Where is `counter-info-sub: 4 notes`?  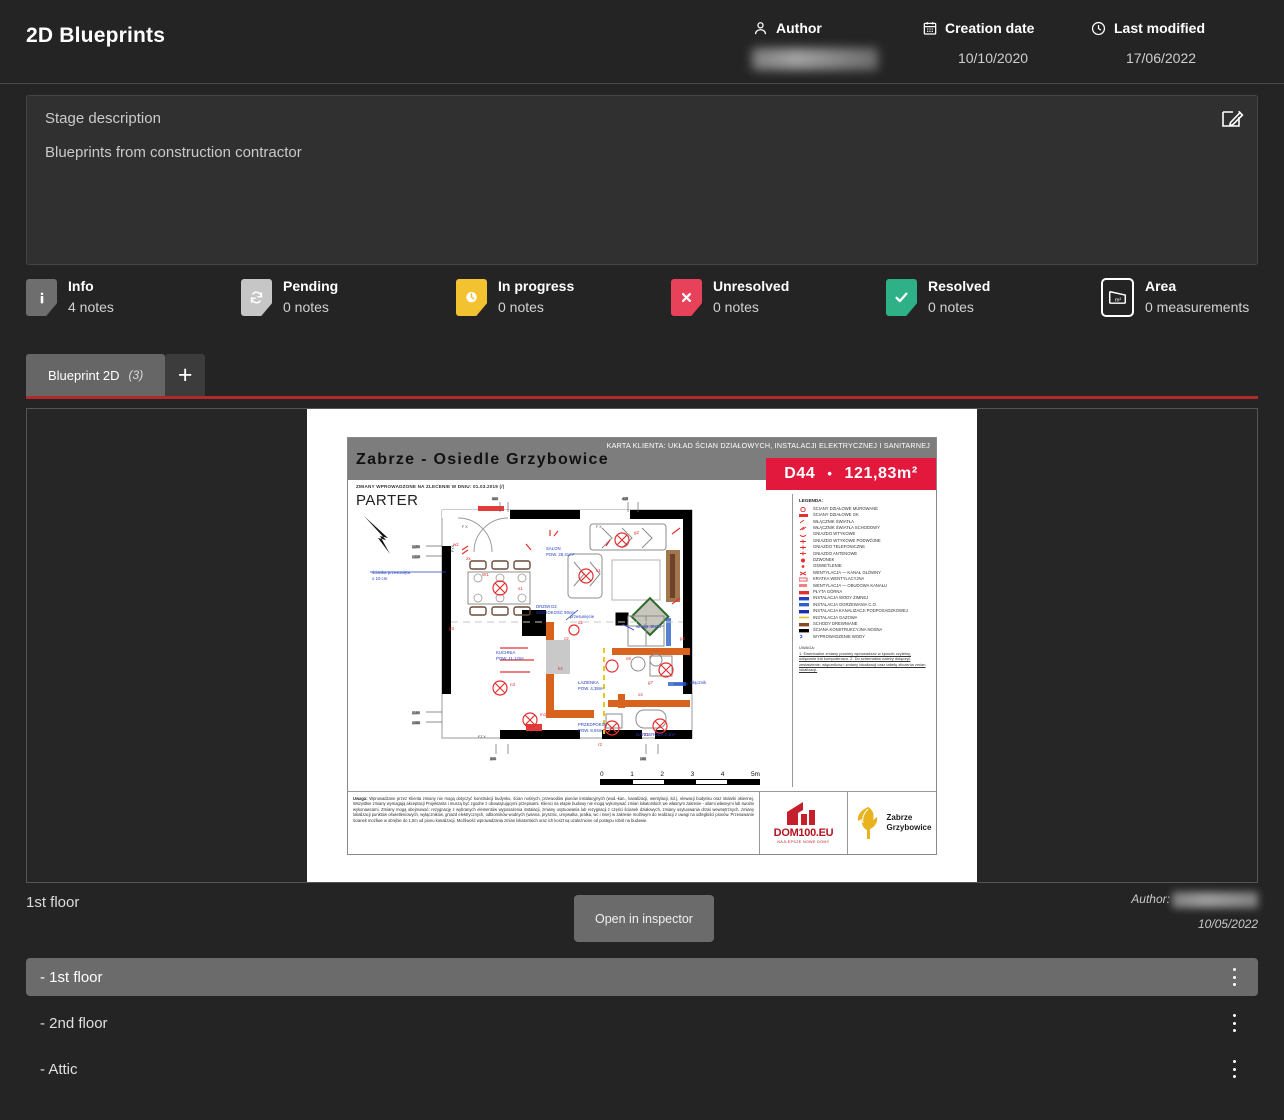 counter-info-sub: 4 notes is located at coordinates (91, 307).